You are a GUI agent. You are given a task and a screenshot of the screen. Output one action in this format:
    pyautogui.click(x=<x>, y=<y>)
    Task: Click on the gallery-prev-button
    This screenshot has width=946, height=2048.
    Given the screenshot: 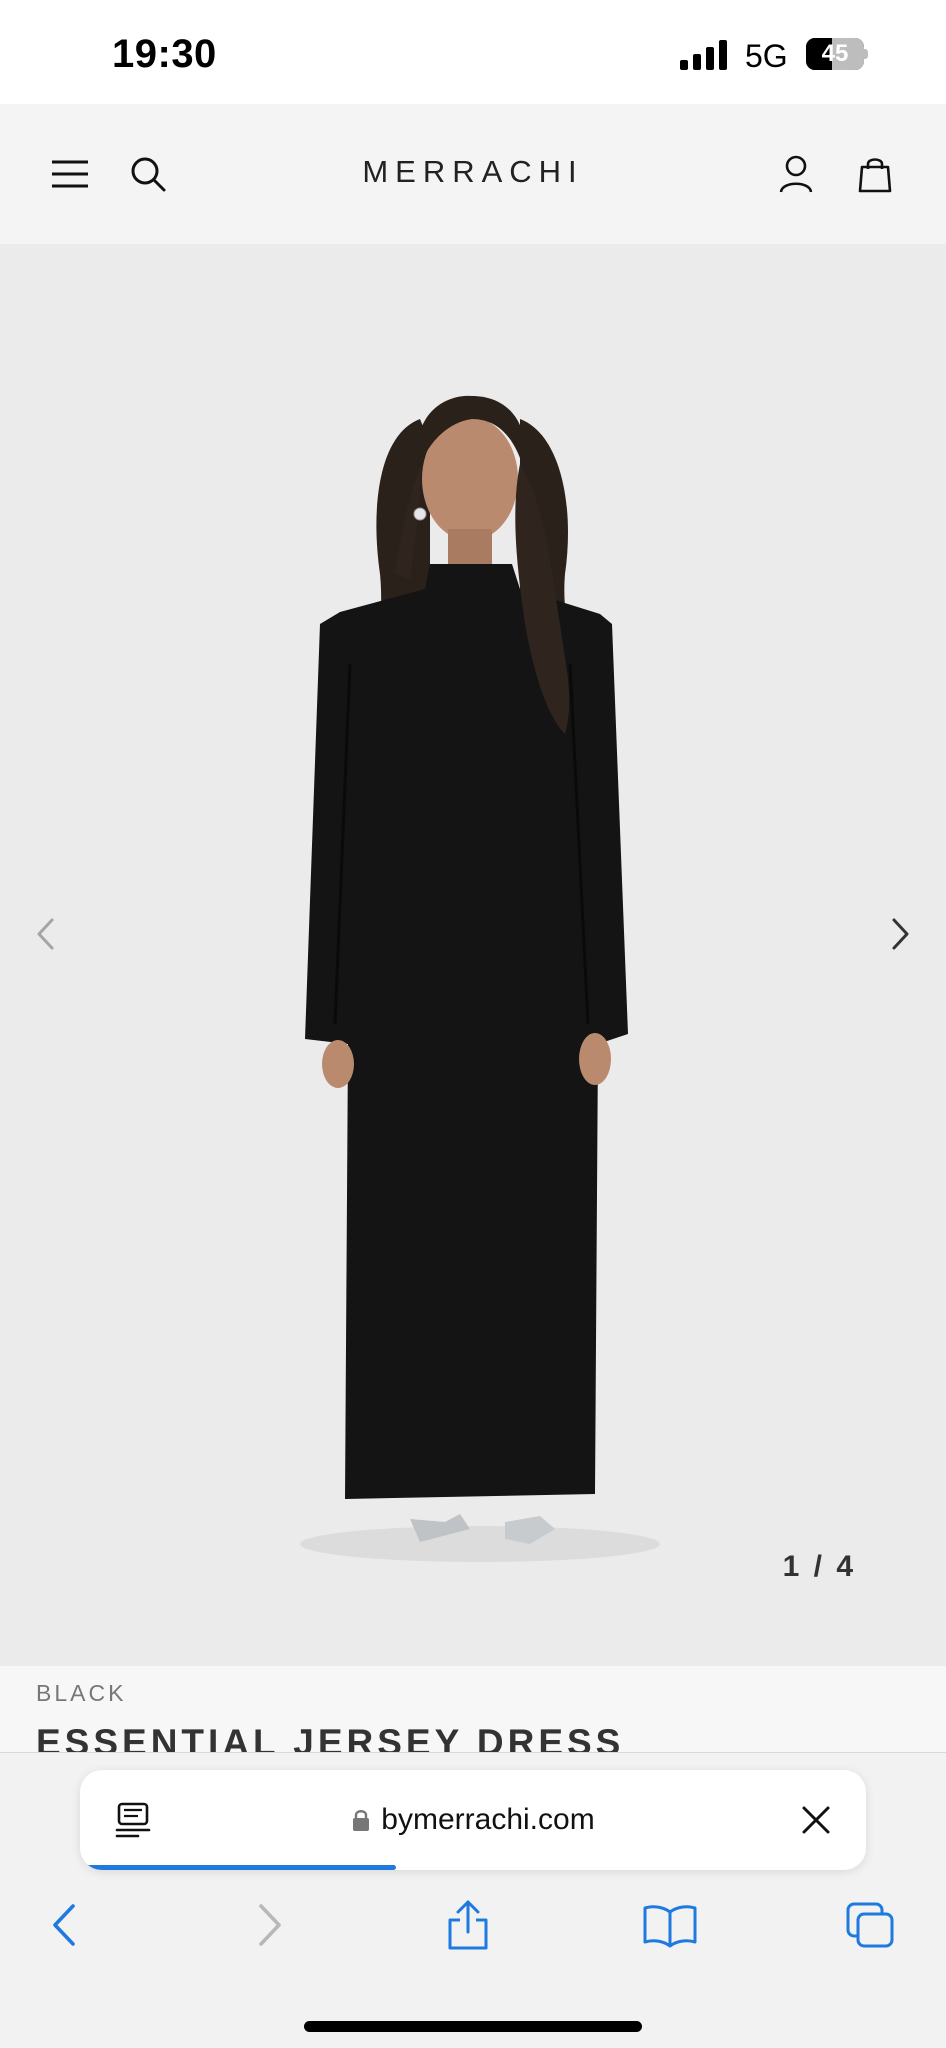 What is the action you would take?
    pyautogui.click(x=46, y=934)
    